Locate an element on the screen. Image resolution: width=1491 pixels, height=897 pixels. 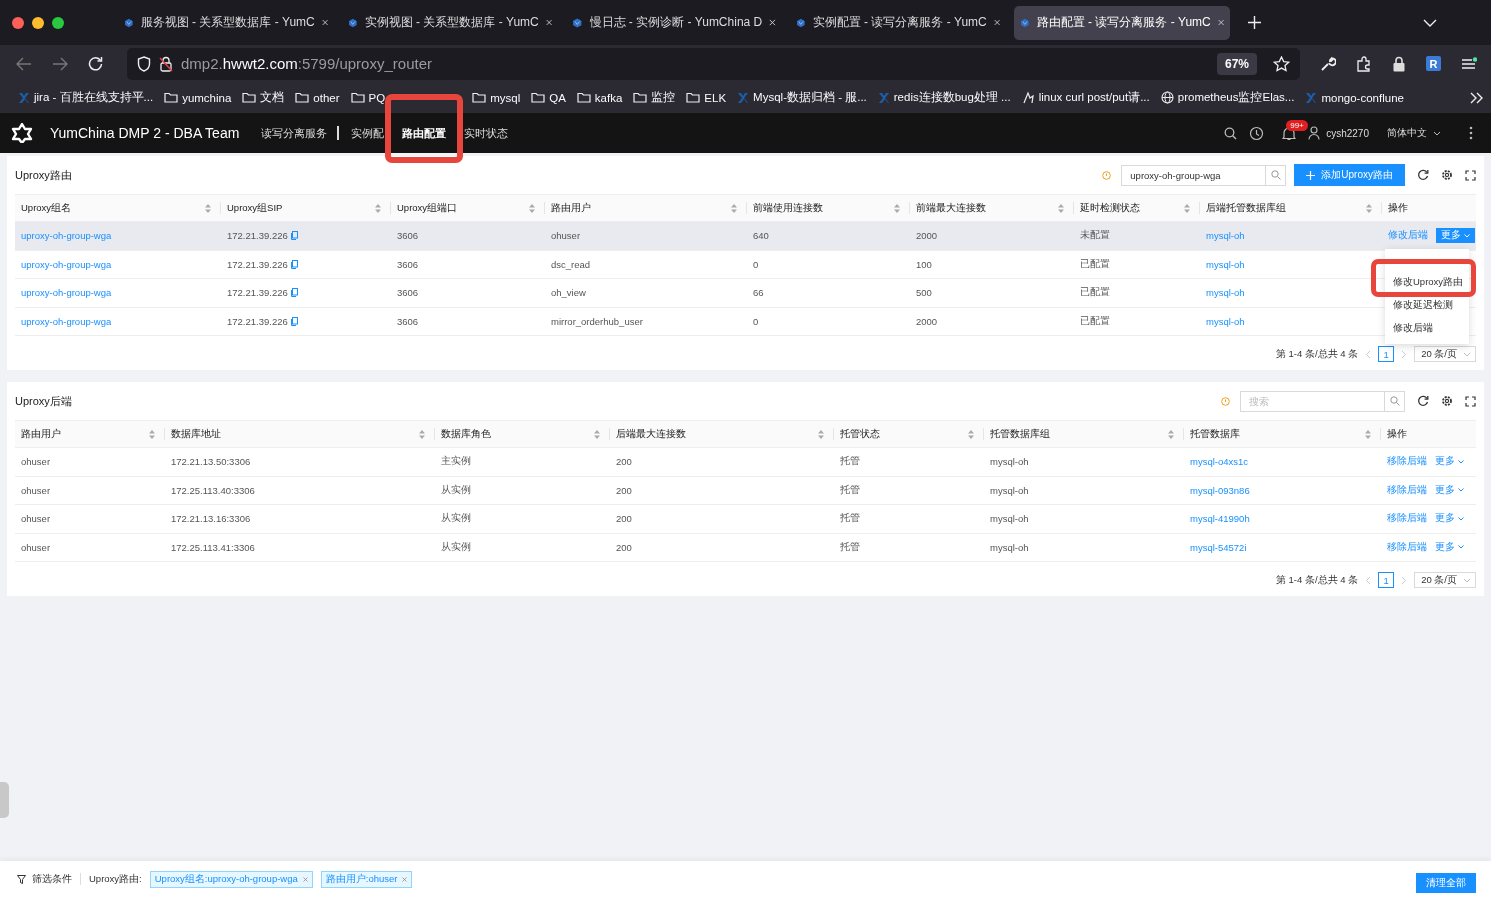
column-header: 托管状态 is located at coordinates (860, 434).